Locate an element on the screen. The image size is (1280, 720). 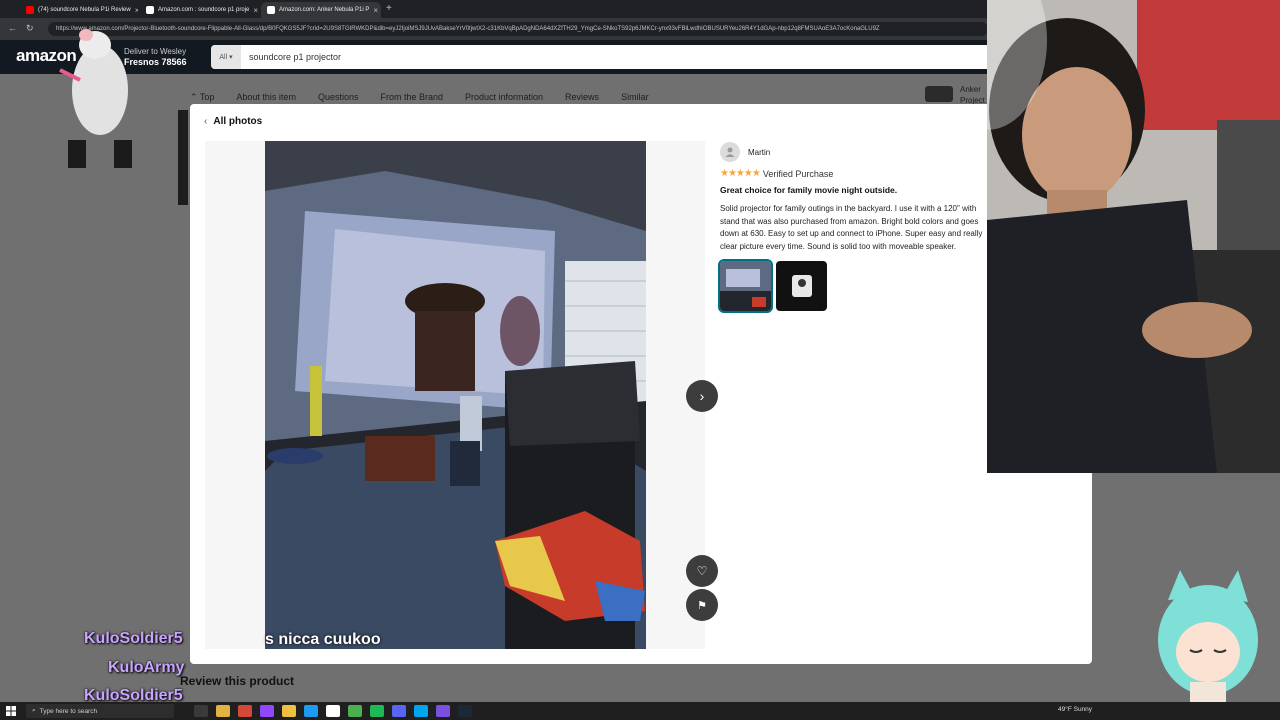
chat-line: KuloSoldier5 is located at coordinates (133, 639).